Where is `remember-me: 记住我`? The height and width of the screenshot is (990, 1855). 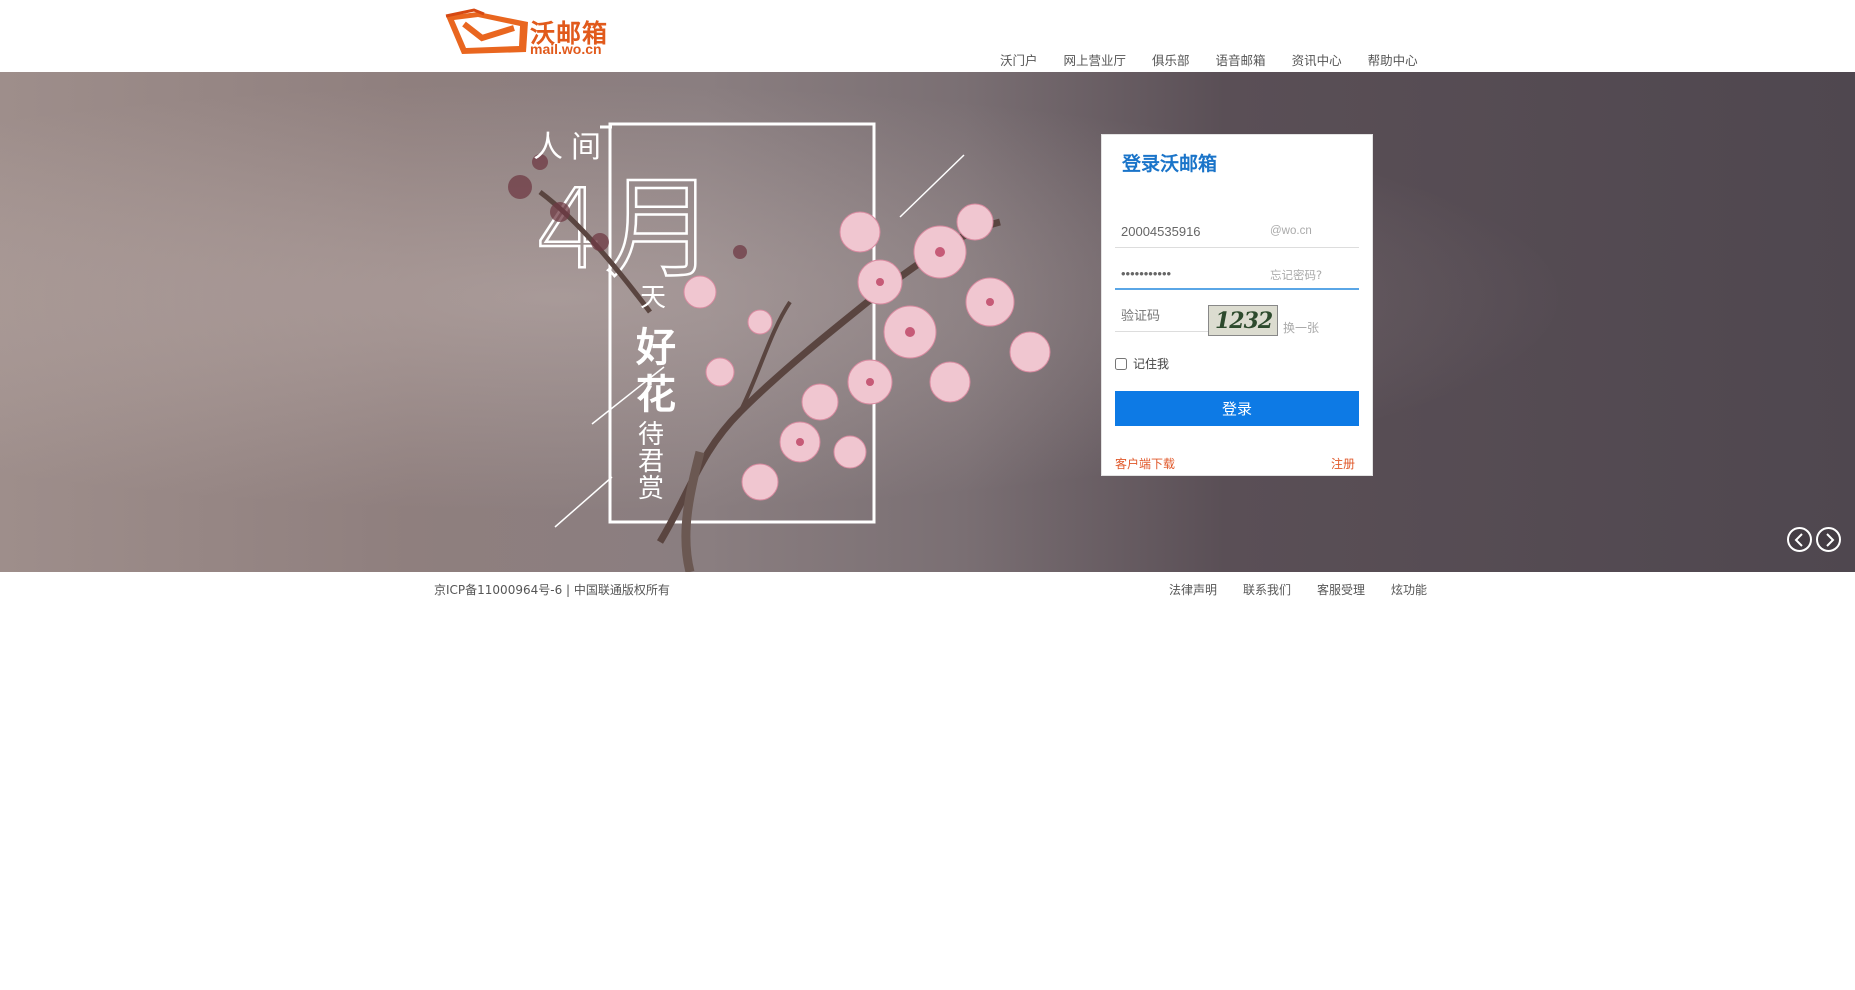 remember-me: 记住我 is located at coordinates (1142, 363).